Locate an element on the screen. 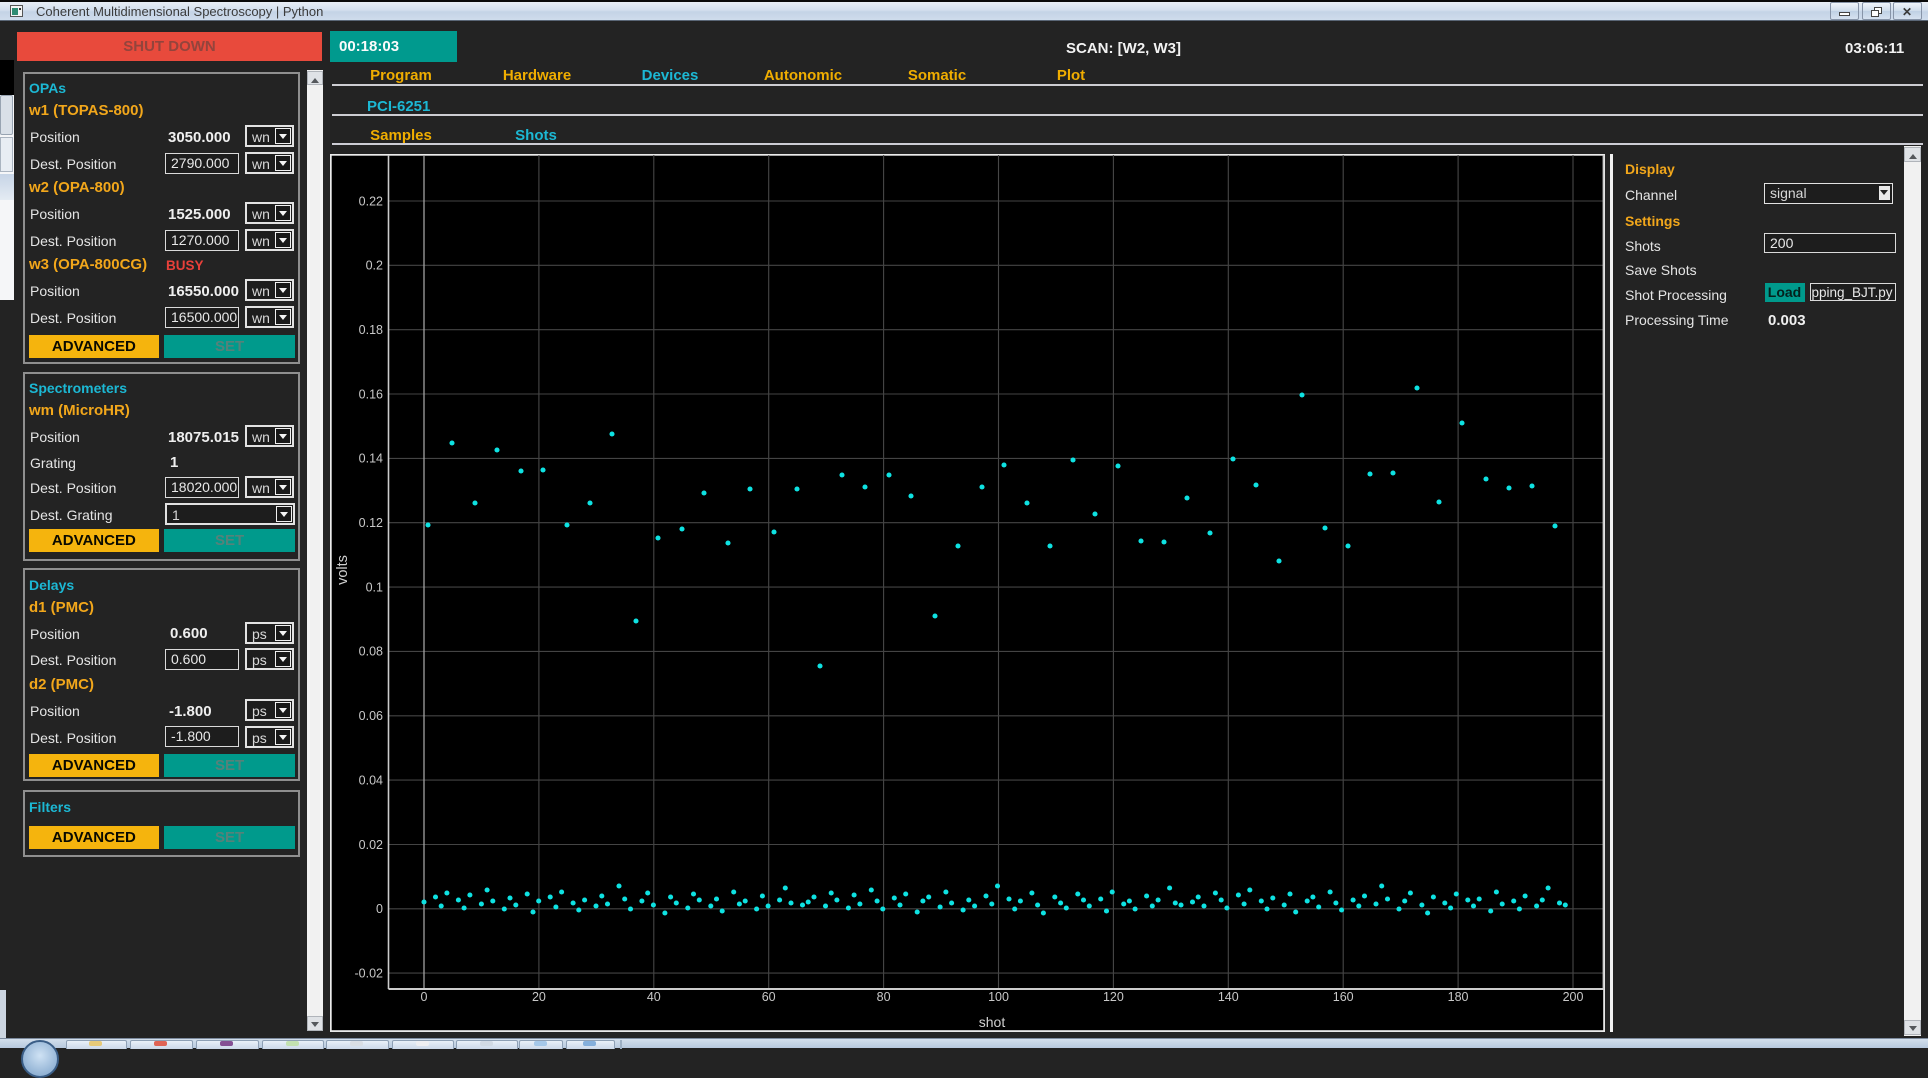 This screenshot has width=1928, height=1078. svg-text: 80 is located at coordinates (884, 997).